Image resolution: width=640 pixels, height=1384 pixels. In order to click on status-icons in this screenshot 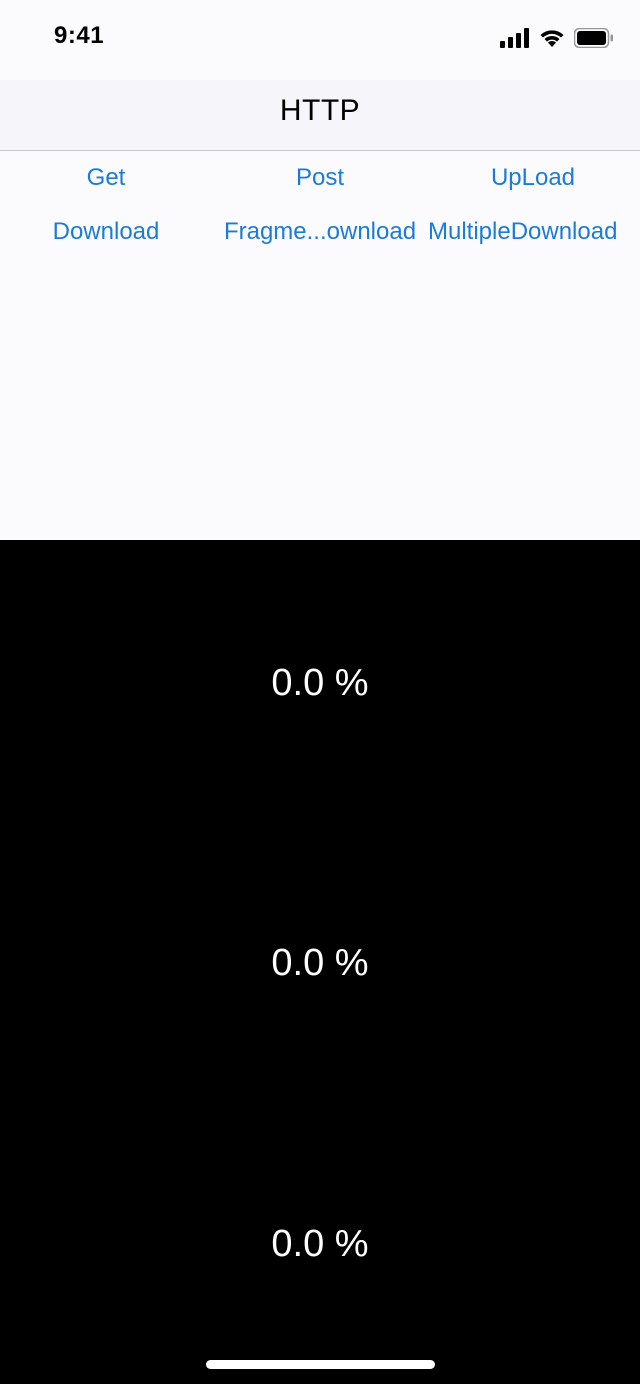, I will do `click(557, 40)`.